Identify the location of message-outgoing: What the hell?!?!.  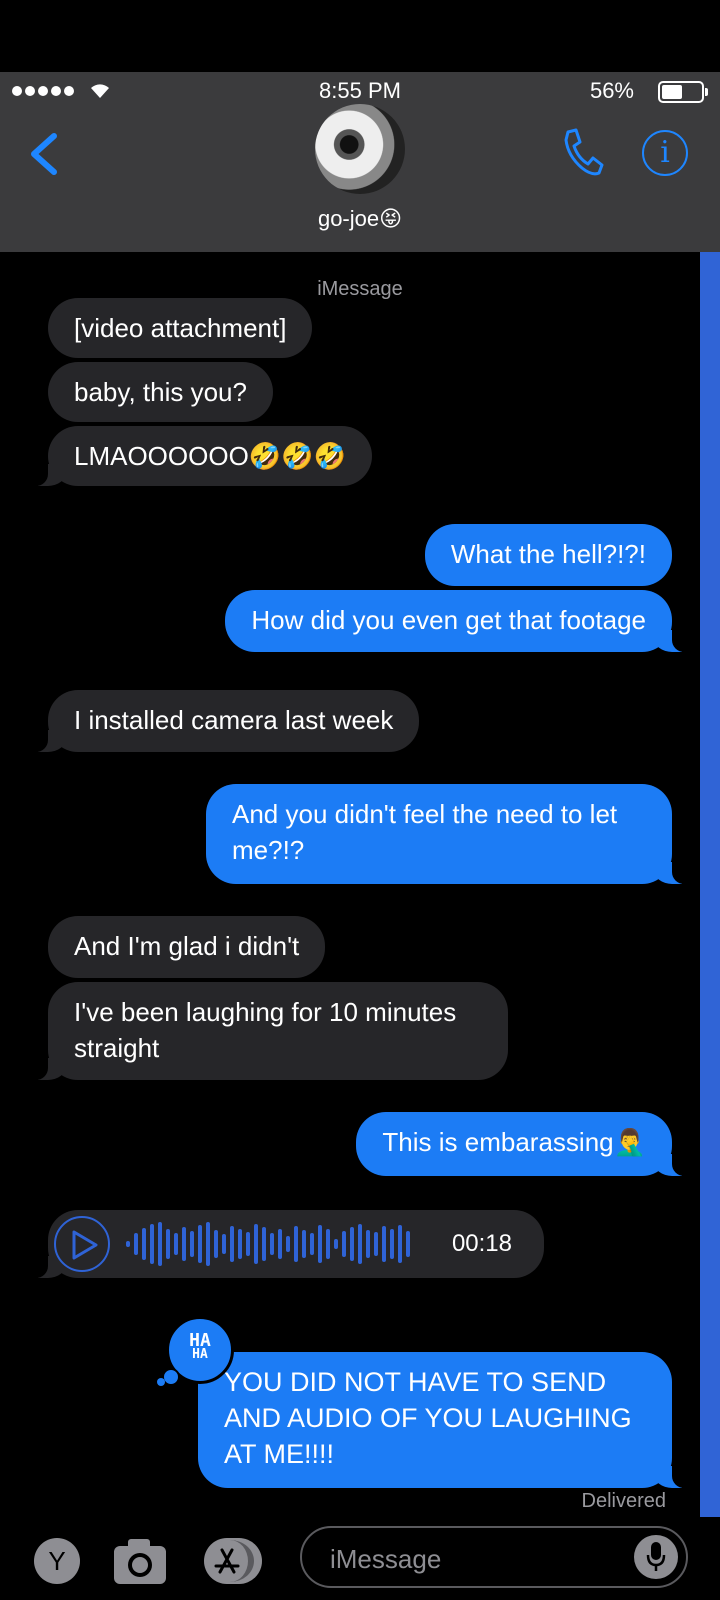
(548, 555).